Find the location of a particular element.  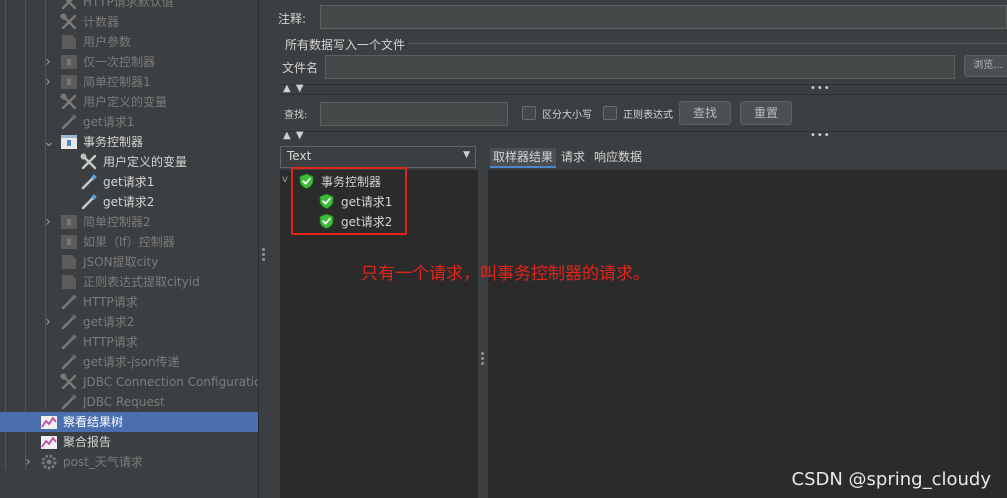

tree-item-label: HTTP请求默认值 is located at coordinates (128, 4).